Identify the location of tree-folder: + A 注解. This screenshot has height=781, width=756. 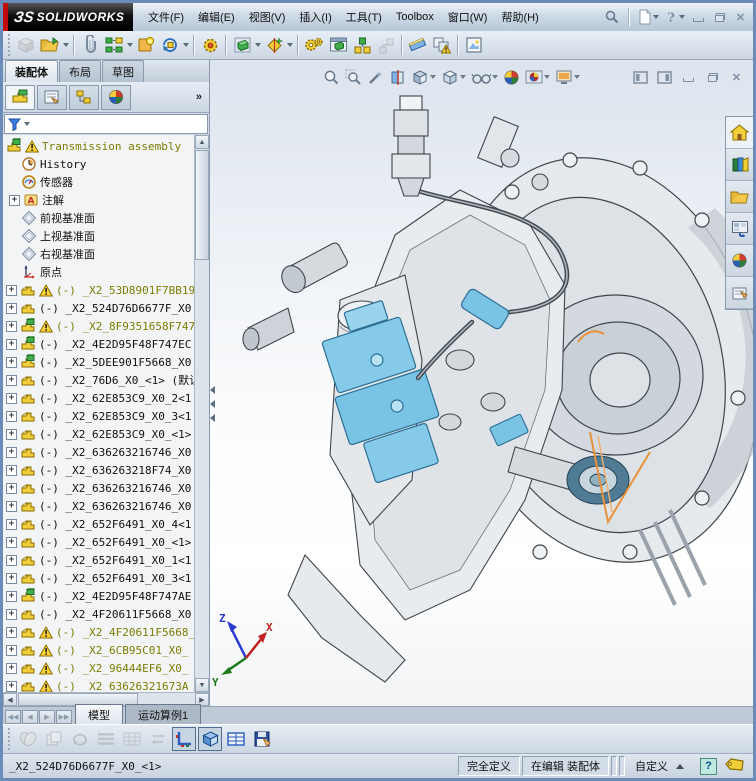
(98, 200).